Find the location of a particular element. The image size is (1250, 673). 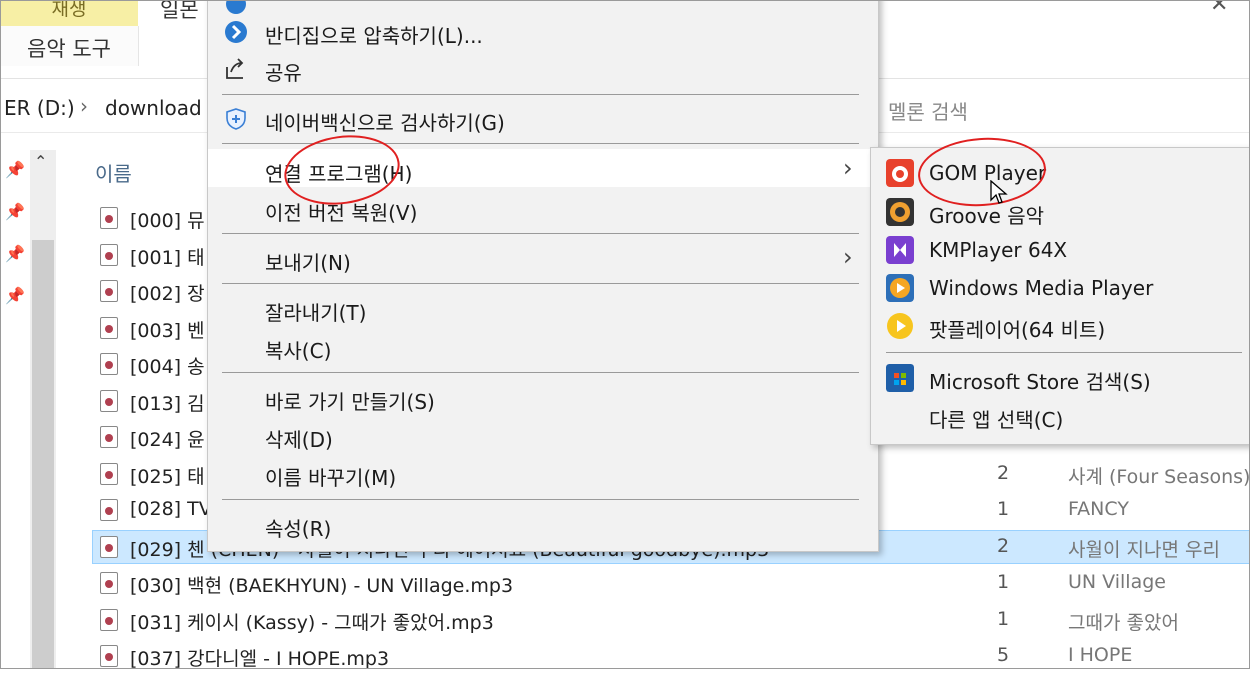

tab-play: 재생 is located at coordinates (69, 13).